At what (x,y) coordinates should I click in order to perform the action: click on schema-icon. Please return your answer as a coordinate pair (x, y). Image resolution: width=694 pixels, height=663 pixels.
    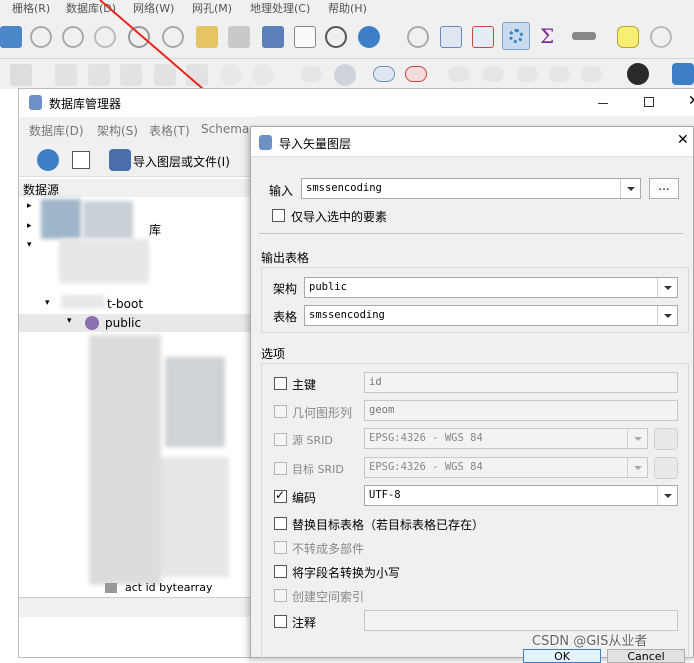
    Looking at the image, I should click on (92, 323).